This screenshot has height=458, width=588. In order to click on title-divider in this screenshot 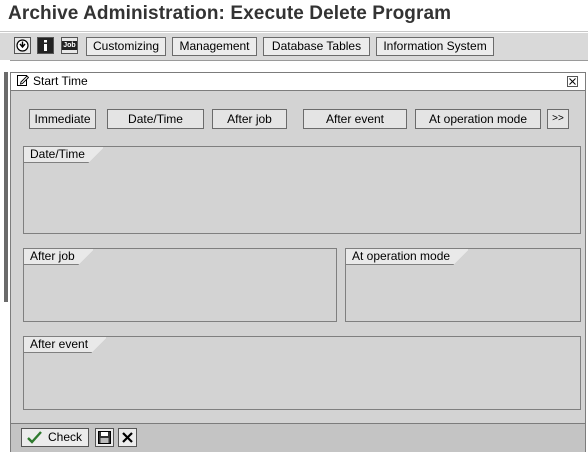, I will do `click(294, 31)`.